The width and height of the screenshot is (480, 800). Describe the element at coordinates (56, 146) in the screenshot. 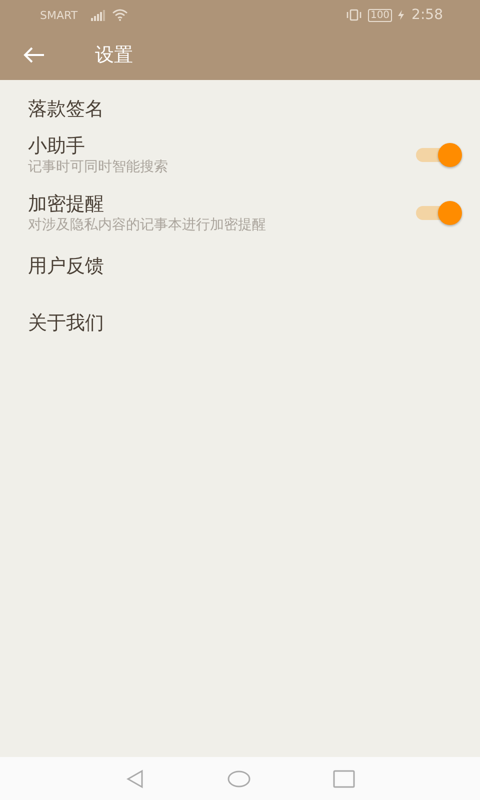

I see `setting-title: 小助手` at that location.